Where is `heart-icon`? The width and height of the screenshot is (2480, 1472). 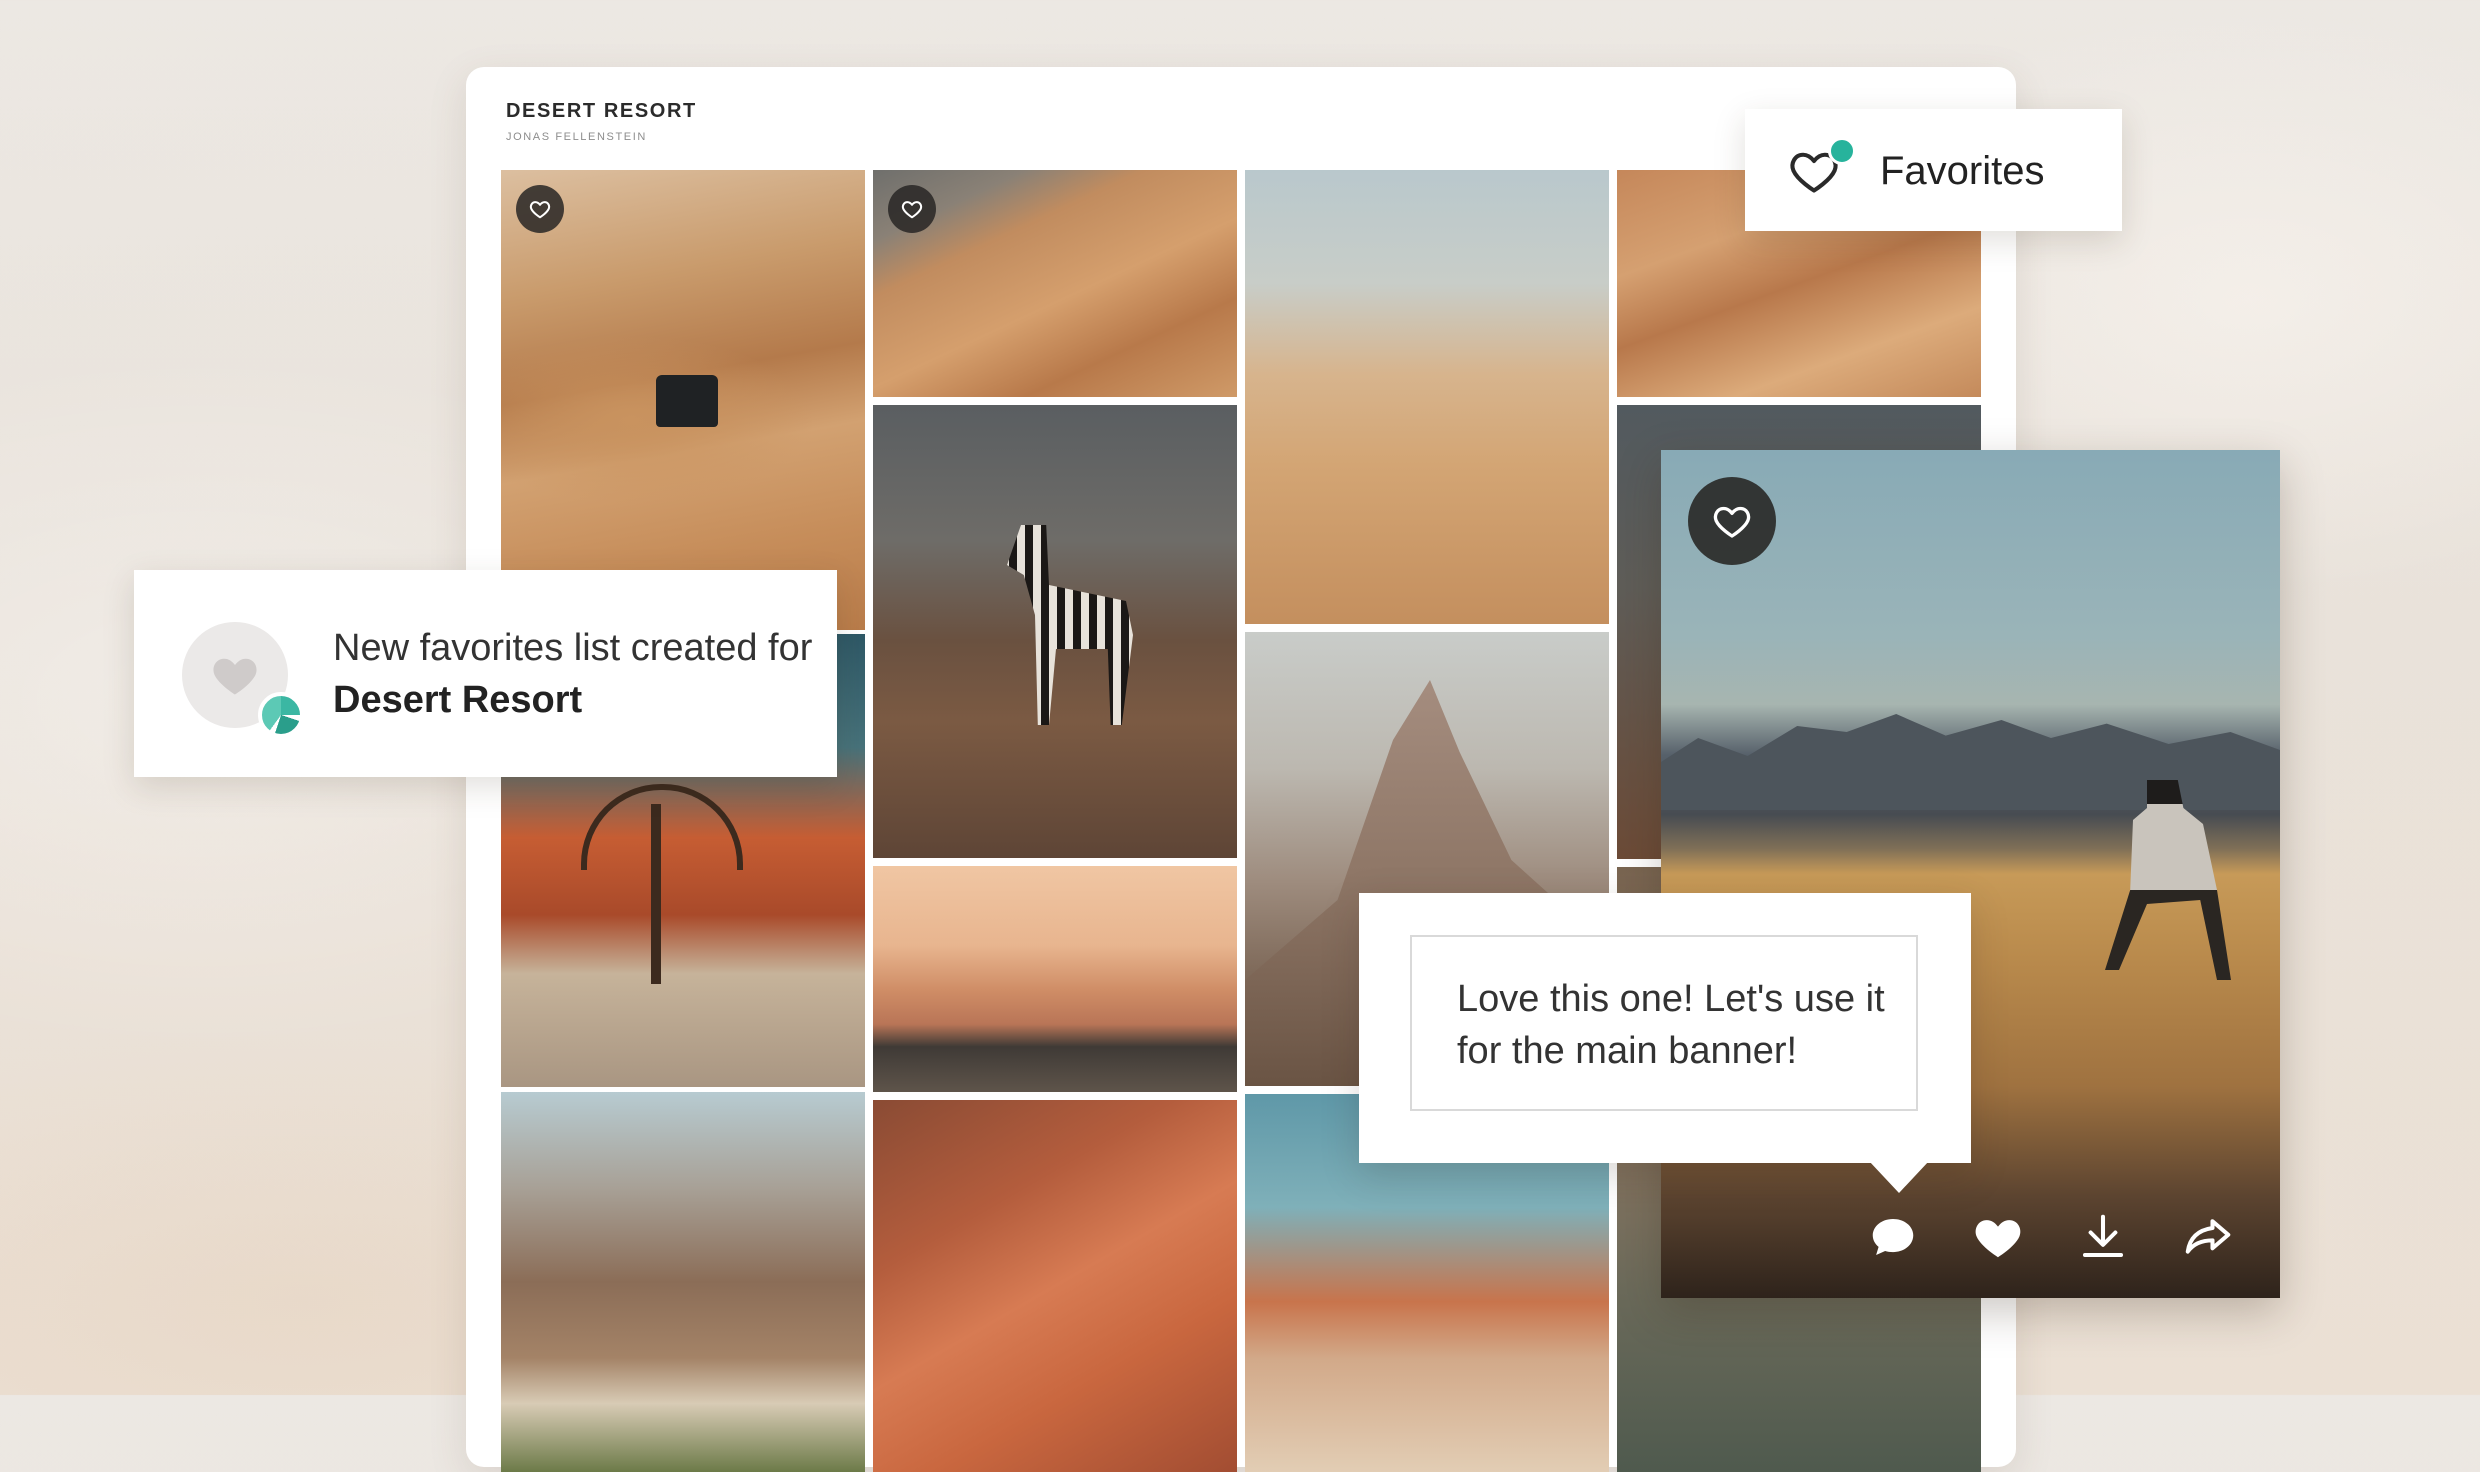 heart-icon is located at coordinates (235, 676).